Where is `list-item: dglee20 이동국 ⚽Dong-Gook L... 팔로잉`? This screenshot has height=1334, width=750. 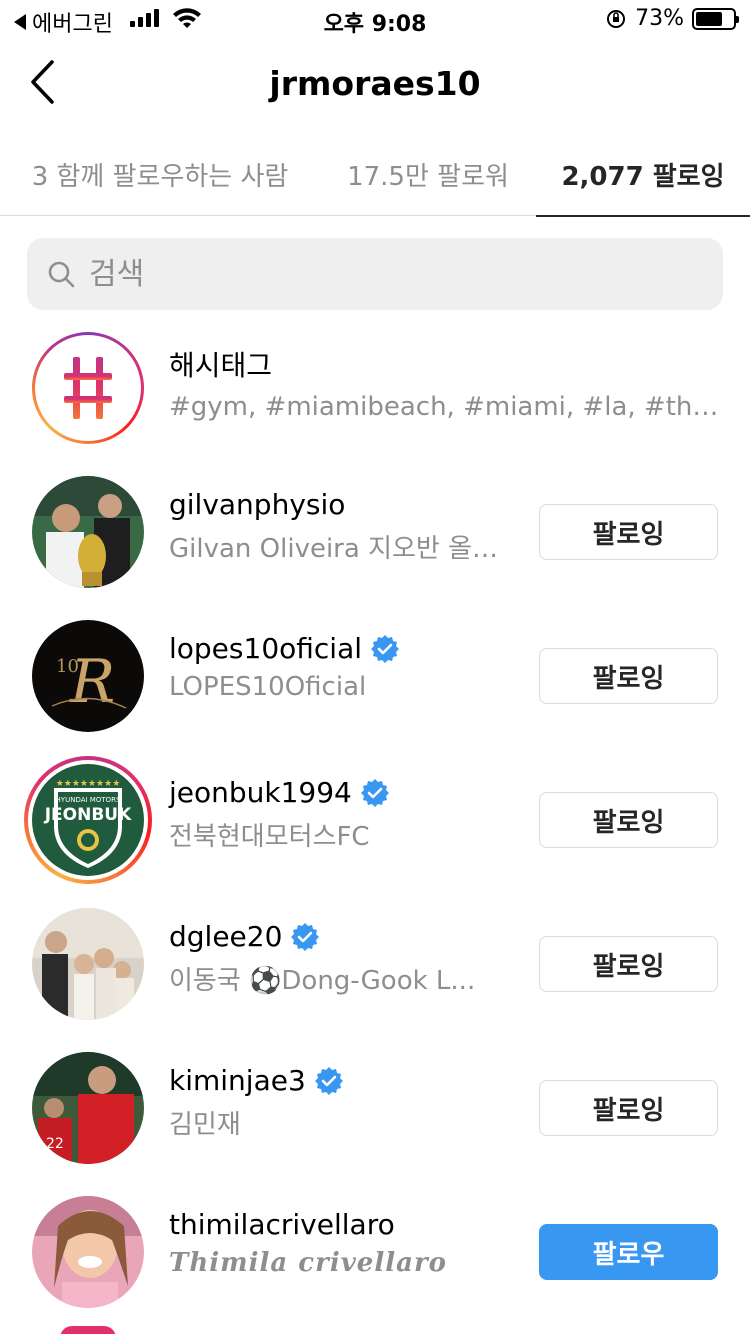
list-item: dglee20 이동국 ⚽Dong-Gook L... 팔로잉 is located at coordinates (375, 968).